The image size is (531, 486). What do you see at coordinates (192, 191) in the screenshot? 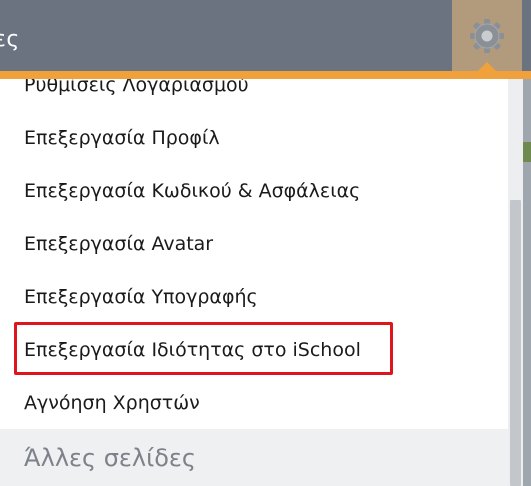
I see `menu-item-edit-password-security: Επεξεργασία Κωδικού & Ασφάλειας` at bounding box center [192, 191].